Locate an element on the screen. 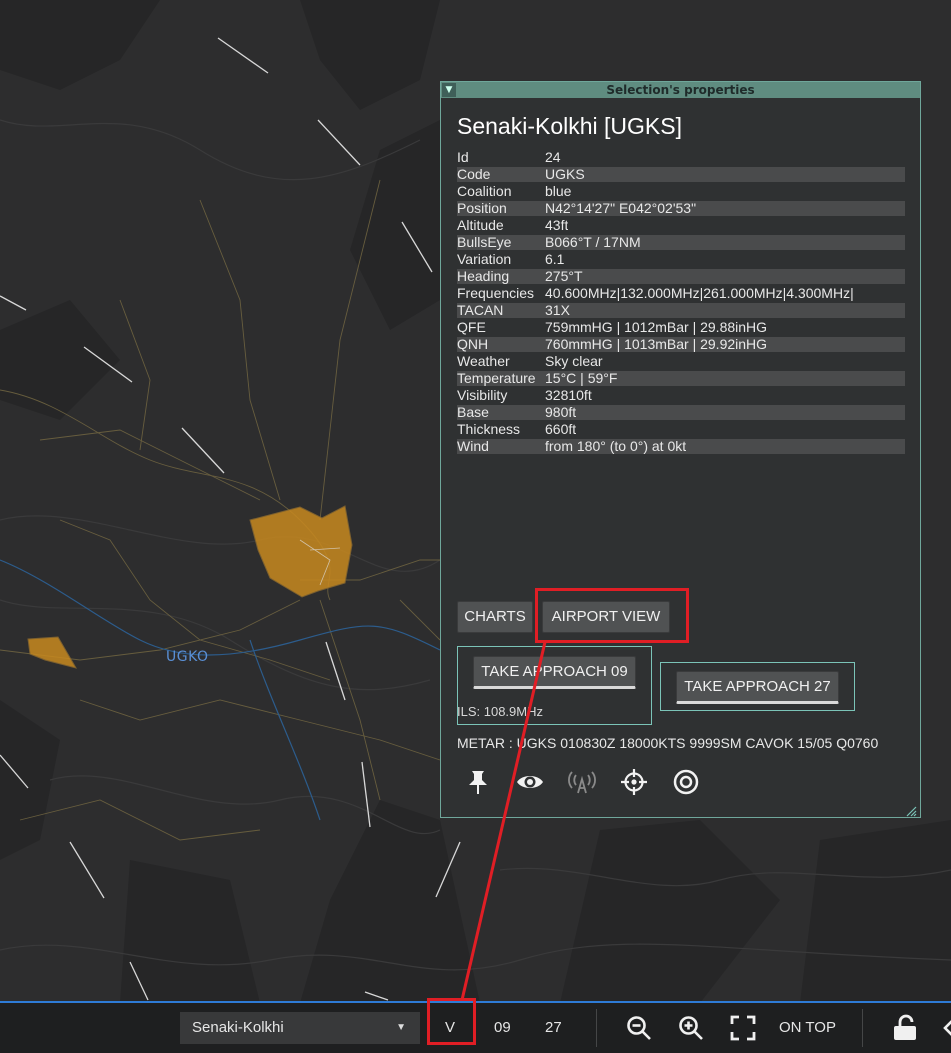 This screenshot has width=951, height=1053. property-row: Altitude 43ft is located at coordinates (681, 225).